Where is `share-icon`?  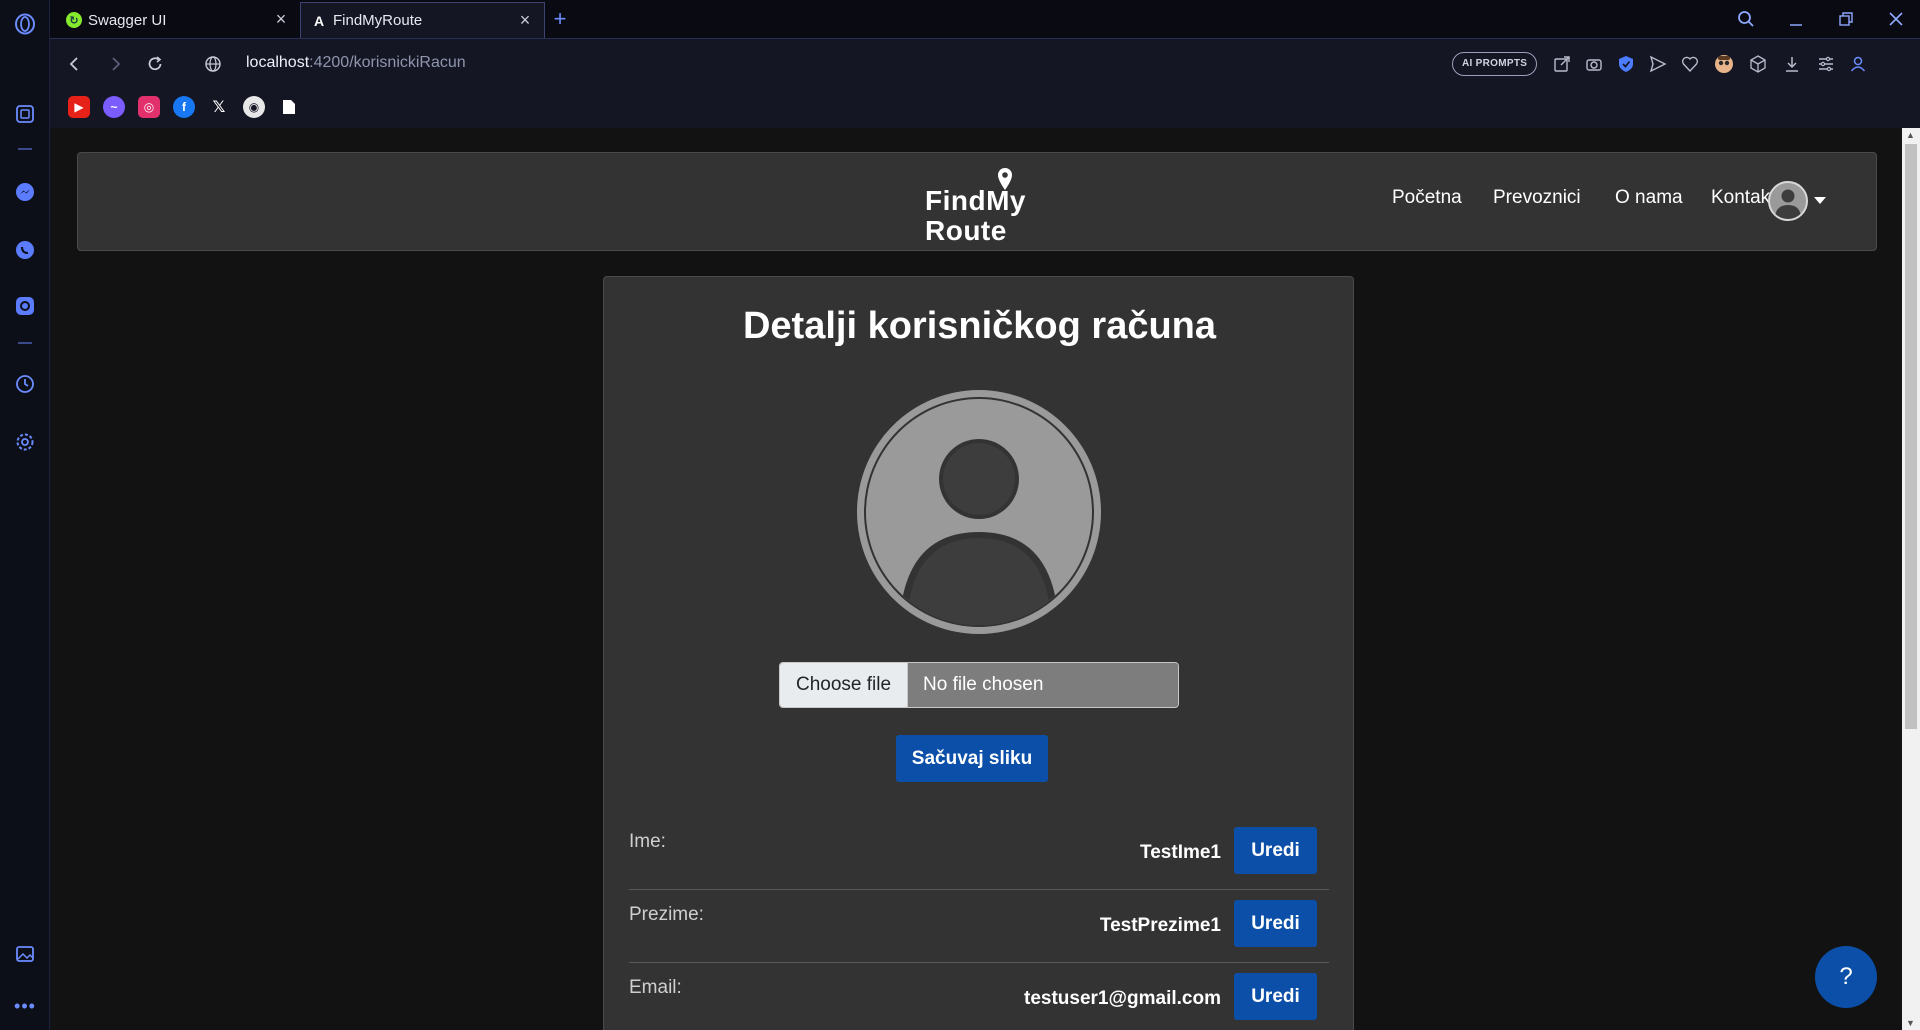 share-icon is located at coordinates (1562, 64).